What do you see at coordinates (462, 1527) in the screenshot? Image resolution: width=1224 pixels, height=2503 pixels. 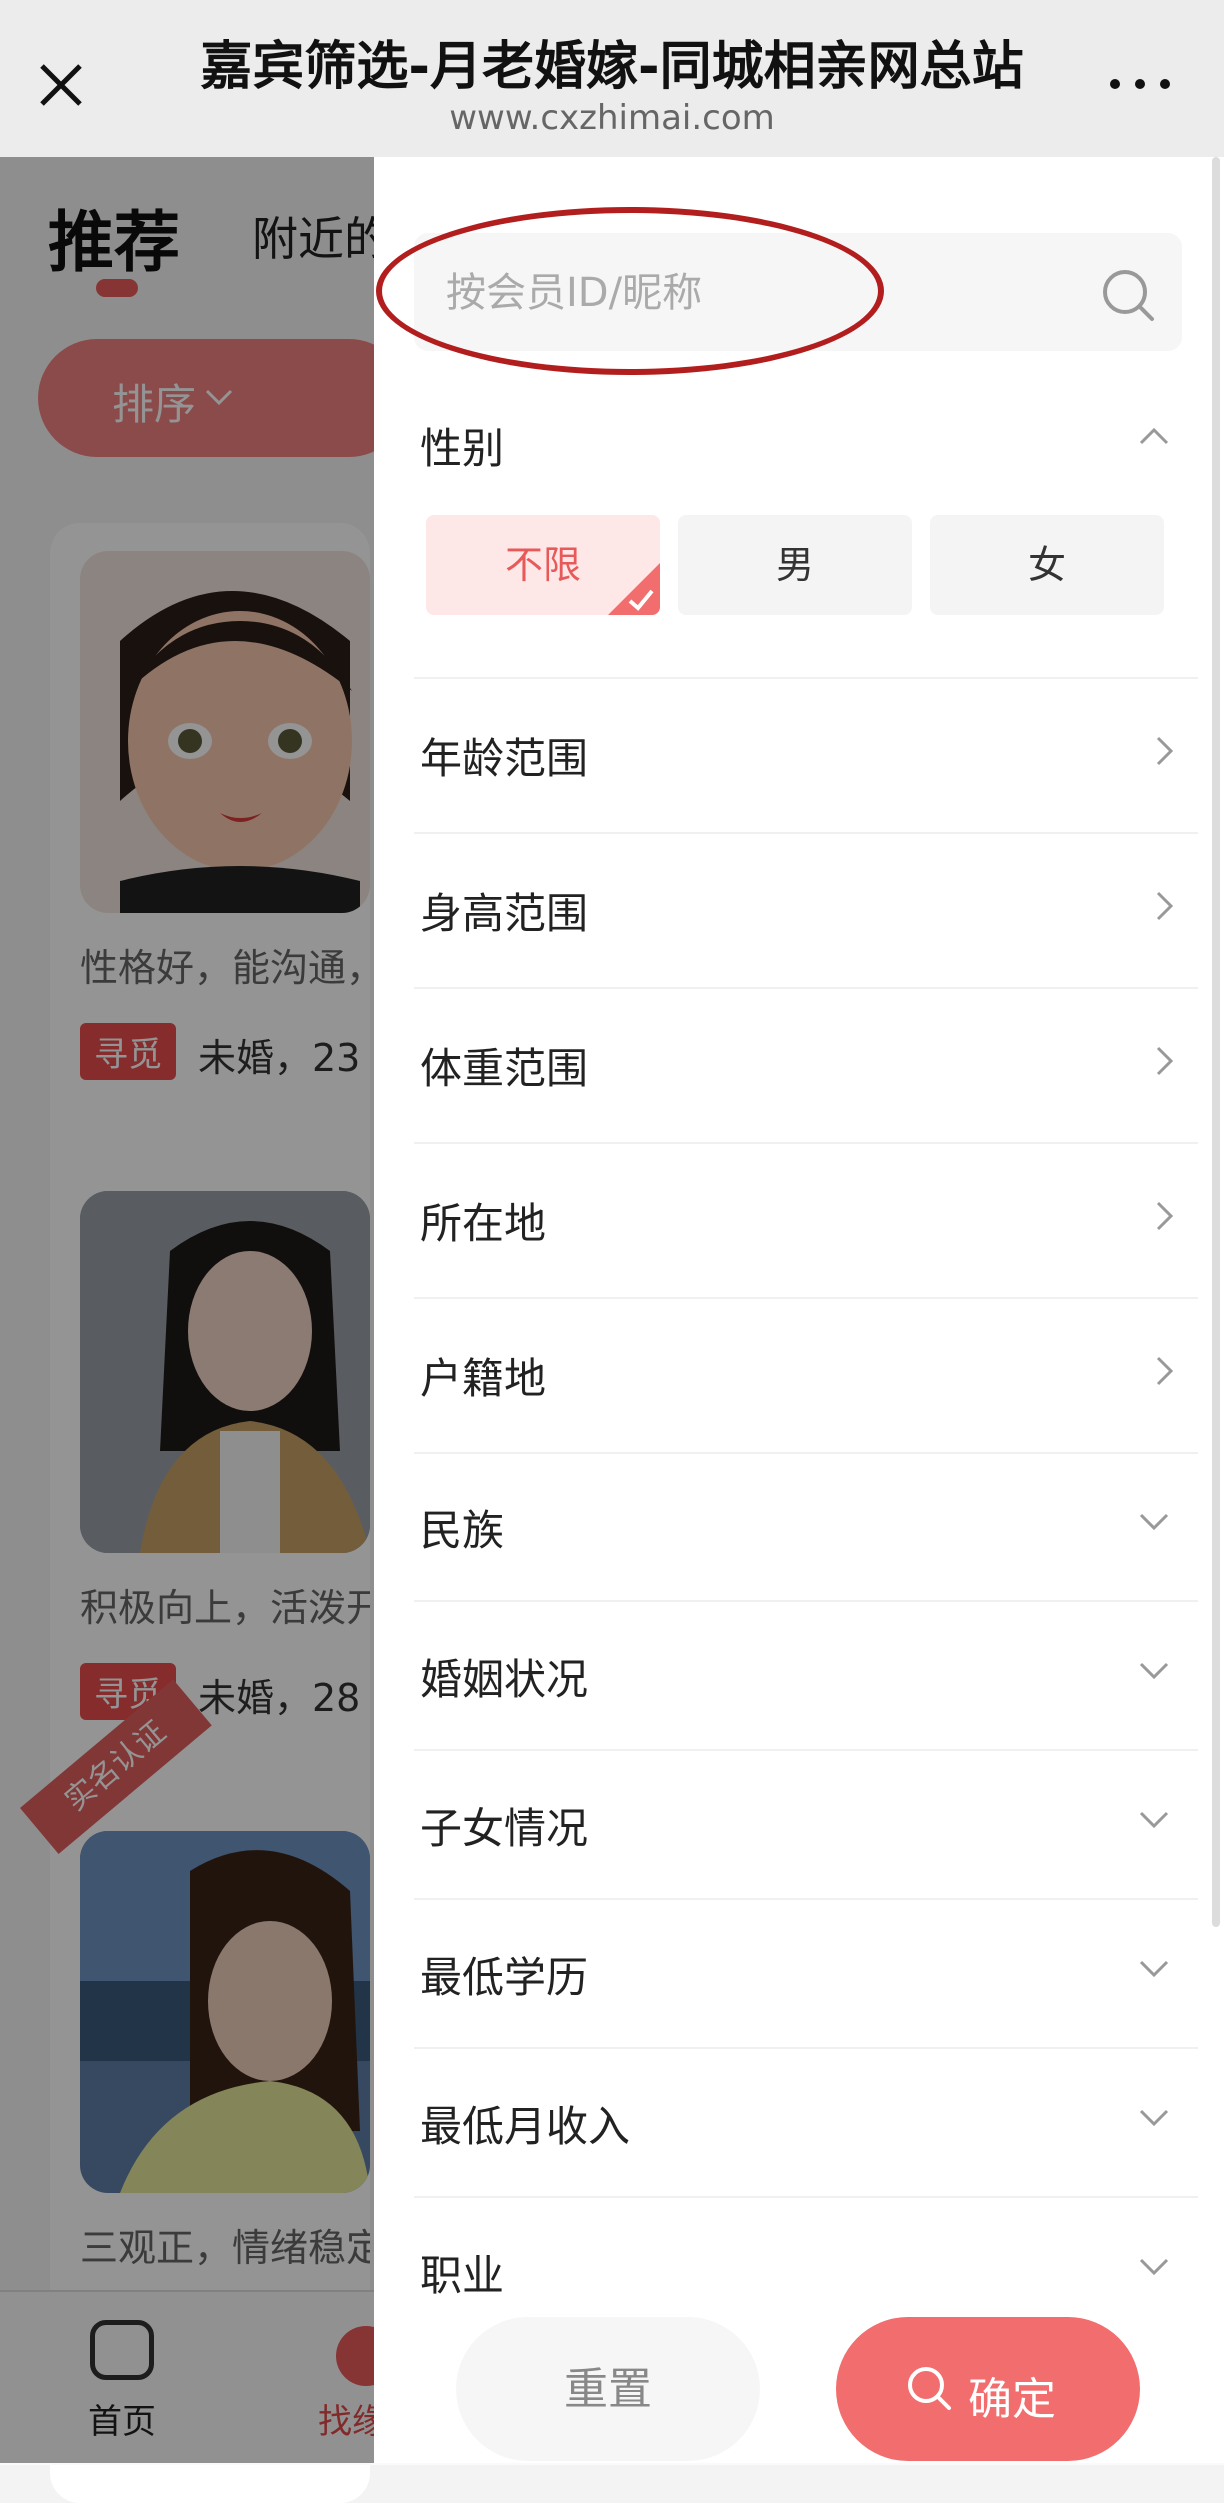 I see `filter-ethnicity: 民族` at bounding box center [462, 1527].